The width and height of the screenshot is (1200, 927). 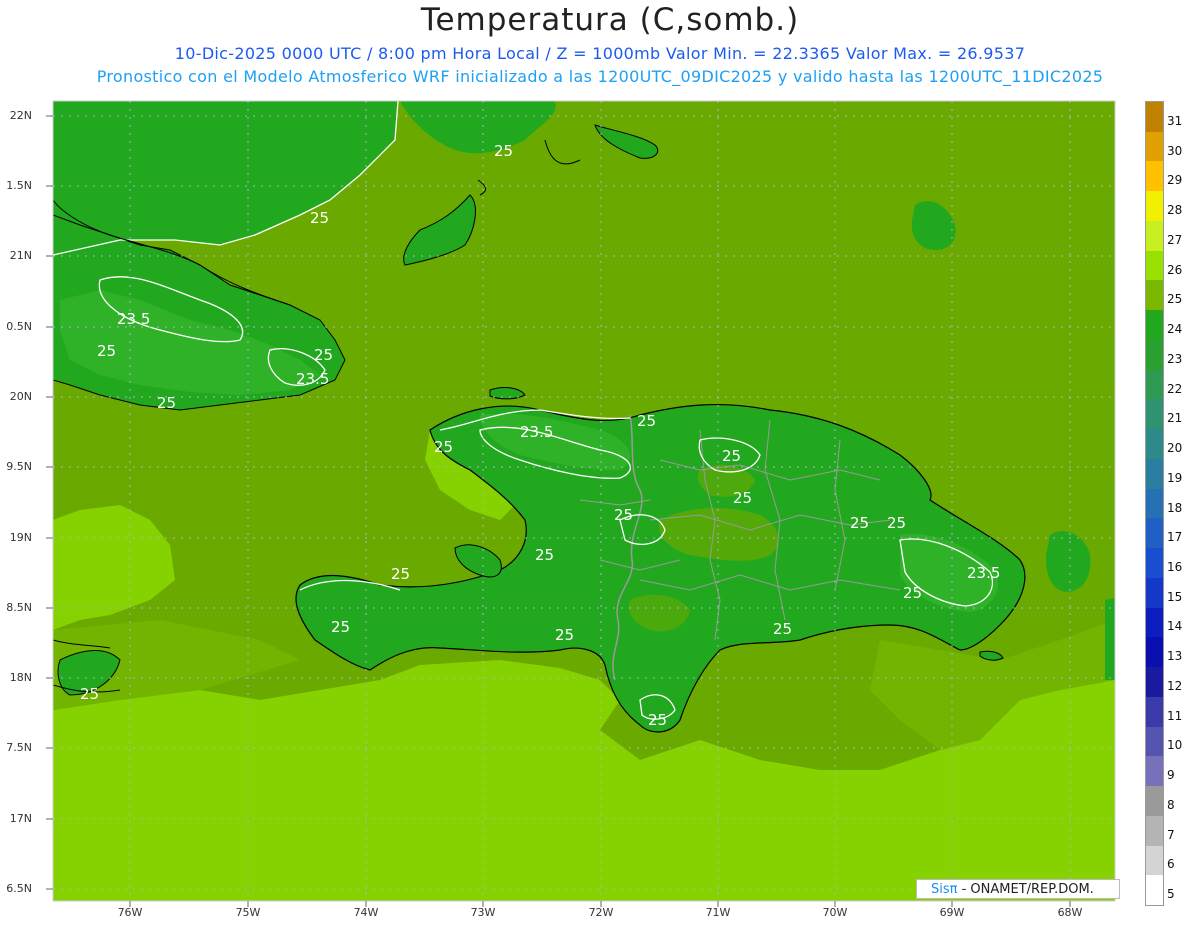 I want to click on lat-label: 0.5N, so click(x=19, y=326).